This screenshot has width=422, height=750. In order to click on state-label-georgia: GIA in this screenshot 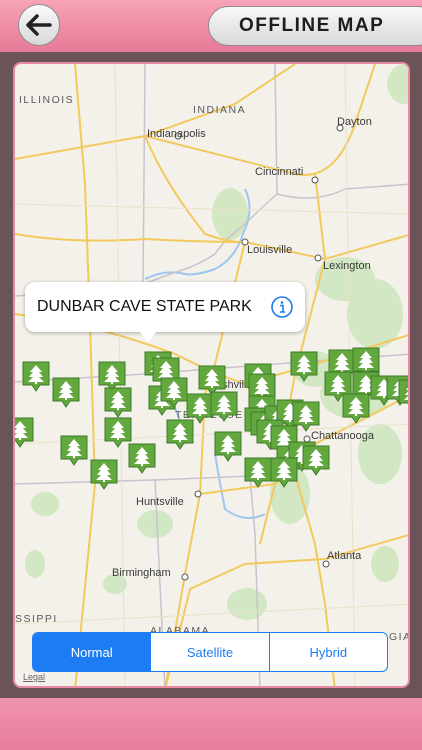, I will do `click(399, 637)`.